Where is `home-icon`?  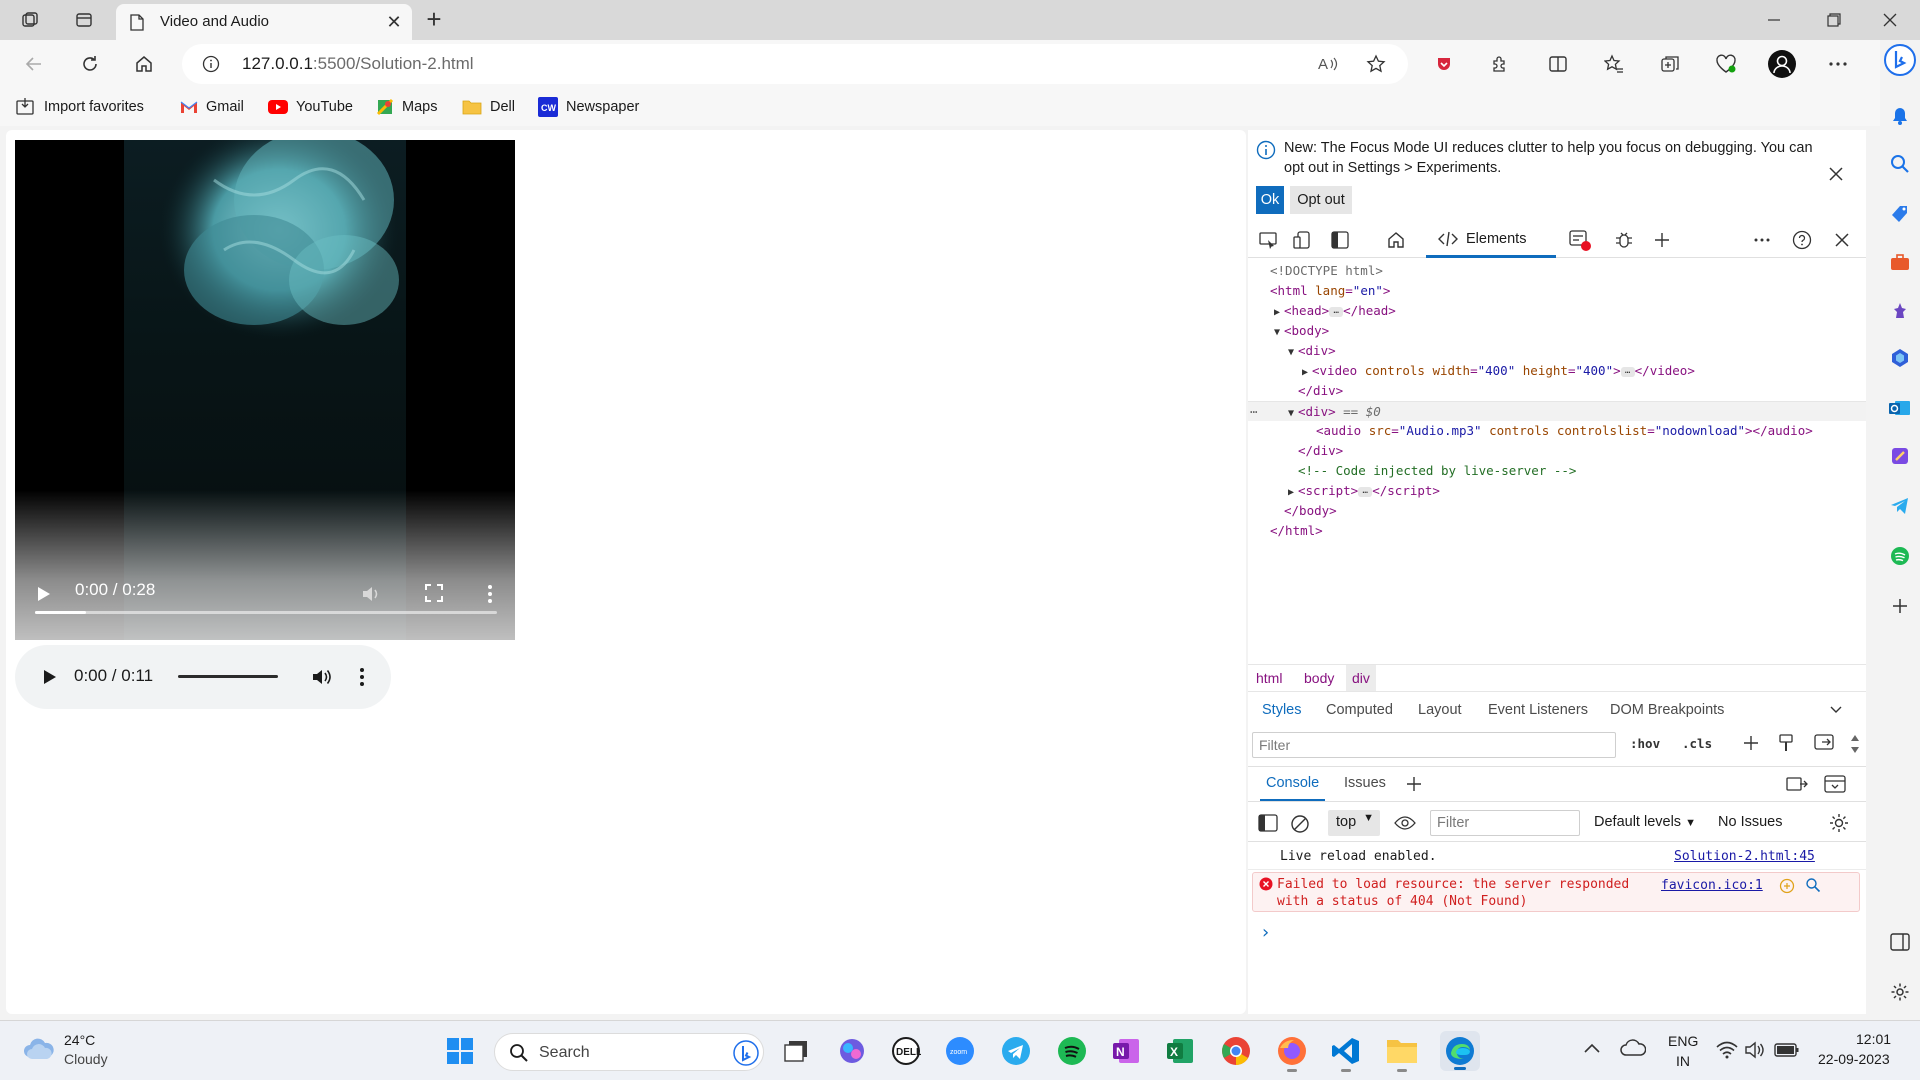 home-icon is located at coordinates (144, 64).